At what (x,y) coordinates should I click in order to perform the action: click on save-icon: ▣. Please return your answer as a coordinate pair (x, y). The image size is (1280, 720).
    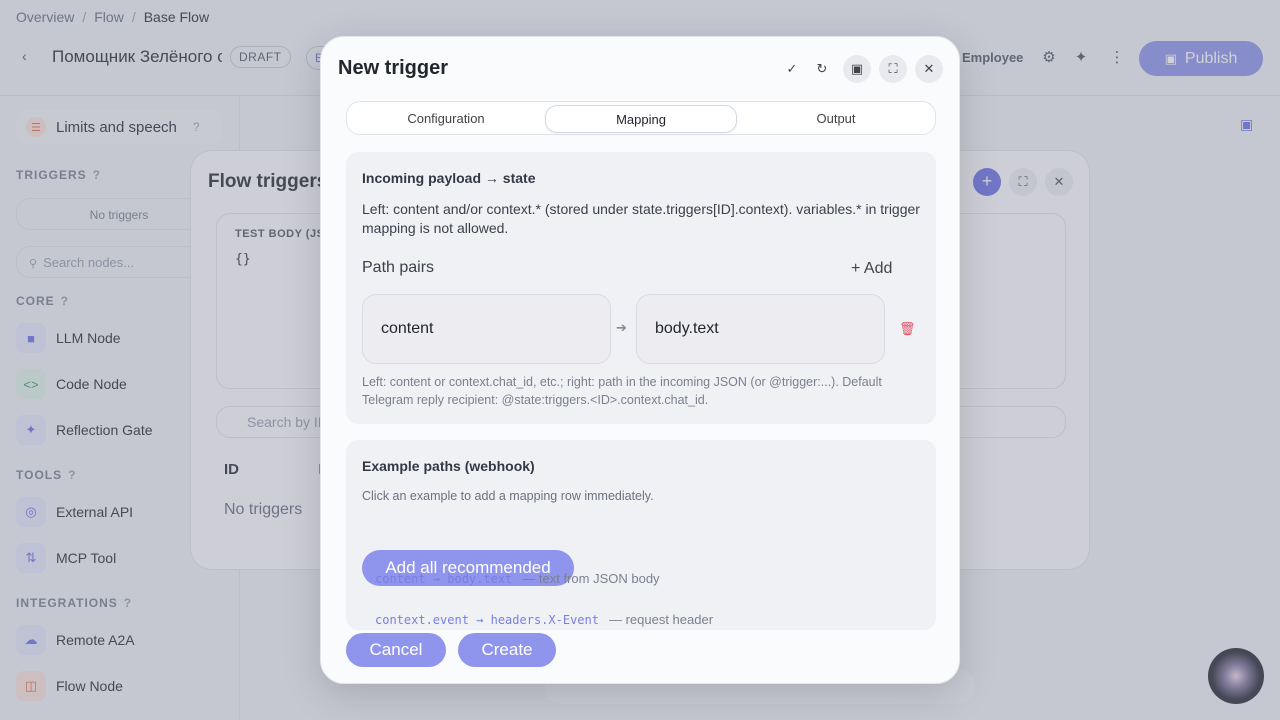
    Looking at the image, I should click on (857, 69).